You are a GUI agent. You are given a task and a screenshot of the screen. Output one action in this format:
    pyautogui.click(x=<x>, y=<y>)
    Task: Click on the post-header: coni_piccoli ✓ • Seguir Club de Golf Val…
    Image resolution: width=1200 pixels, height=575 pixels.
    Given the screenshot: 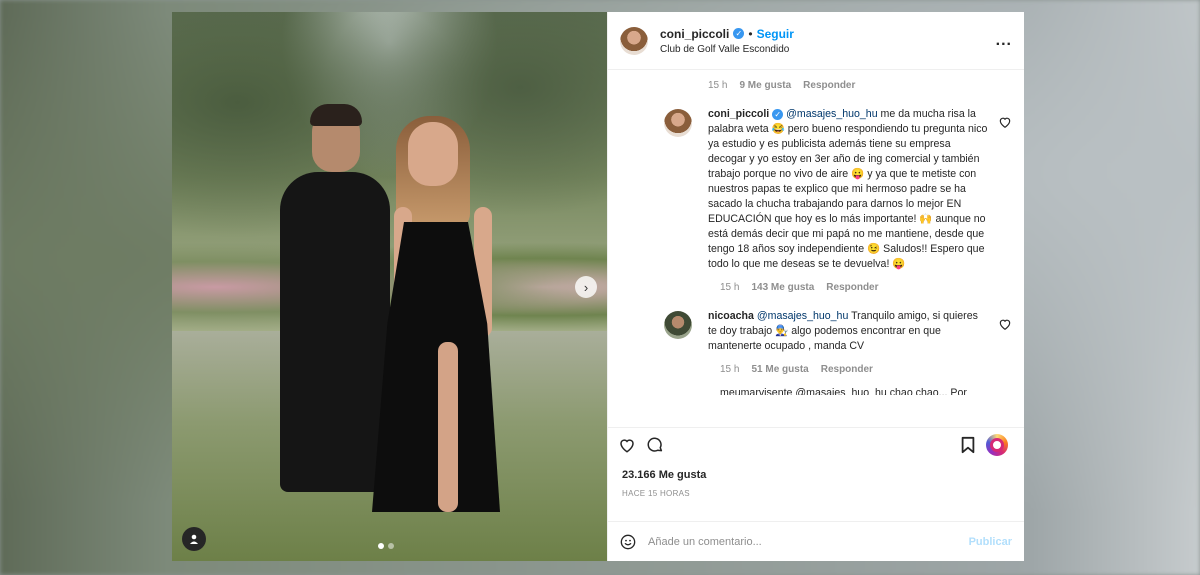 What is the action you would take?
    pyautogui.click(x=816, y=41)
    